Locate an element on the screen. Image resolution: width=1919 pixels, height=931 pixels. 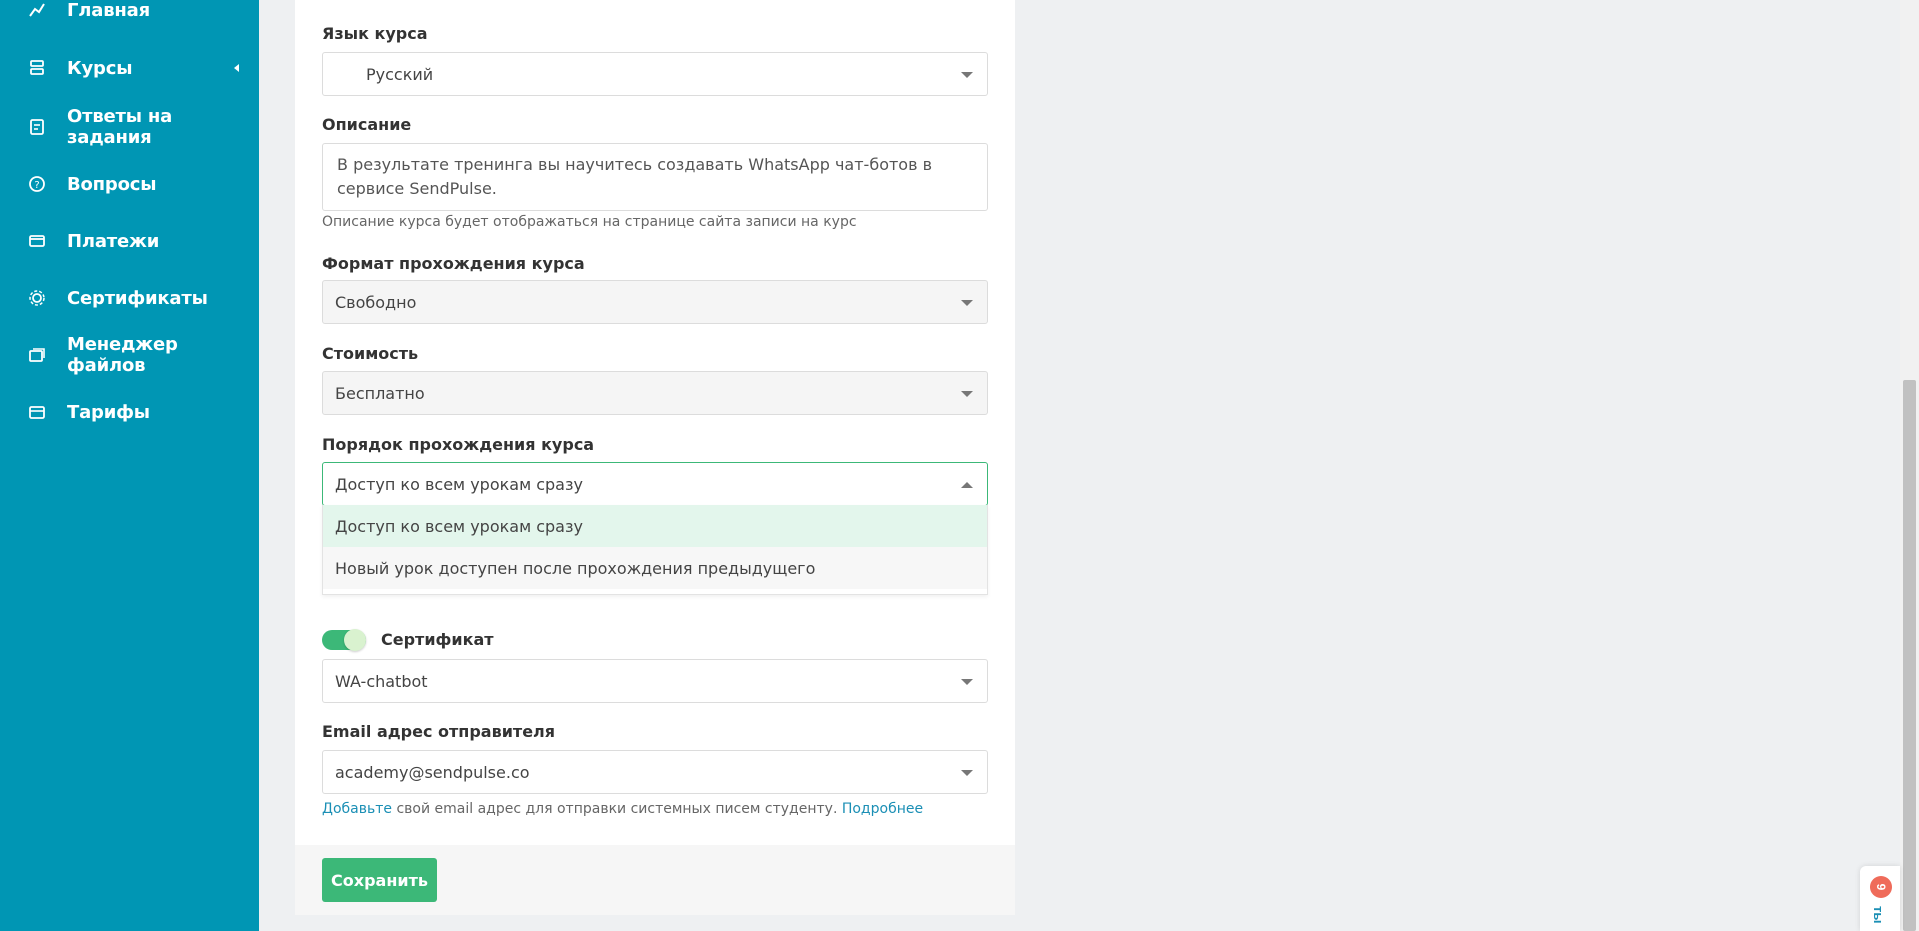
sidebar-item-tariffs: Тарифы is located at coordinates (129, 412).